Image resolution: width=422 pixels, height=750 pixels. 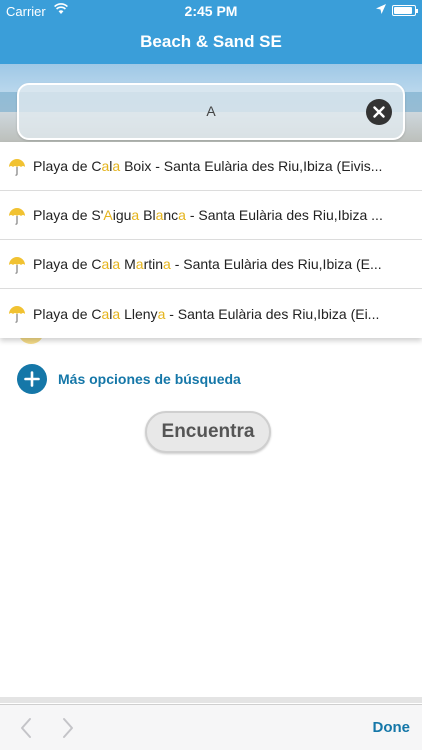 What do you see at coordinates (139, 313) in the screenshot?
I see `suggestion-text-part: Lleny` at bounding box center [139, 313].